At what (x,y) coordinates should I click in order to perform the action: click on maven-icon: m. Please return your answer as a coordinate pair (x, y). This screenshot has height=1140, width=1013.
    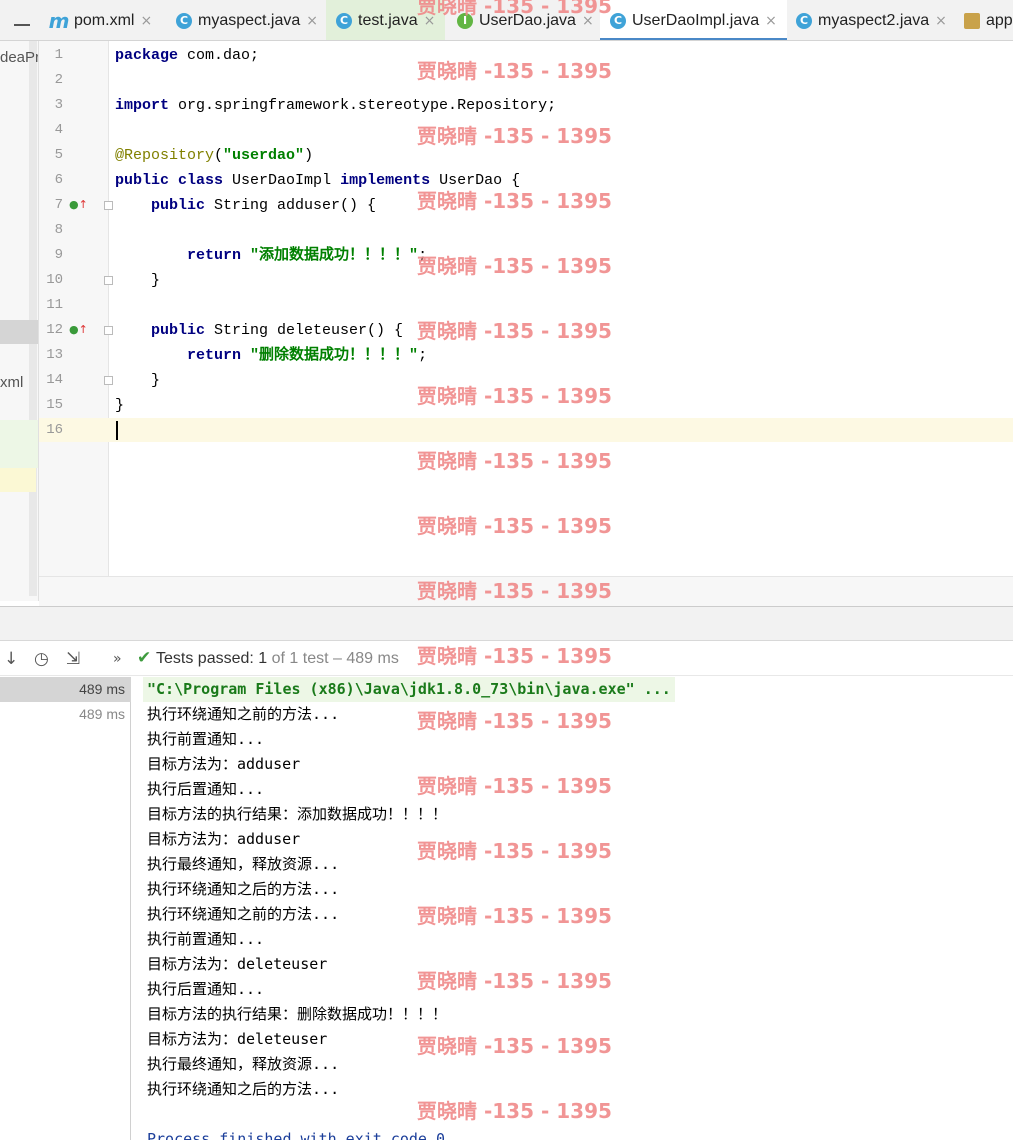
    Looking at the image, I should click on (59, 20).